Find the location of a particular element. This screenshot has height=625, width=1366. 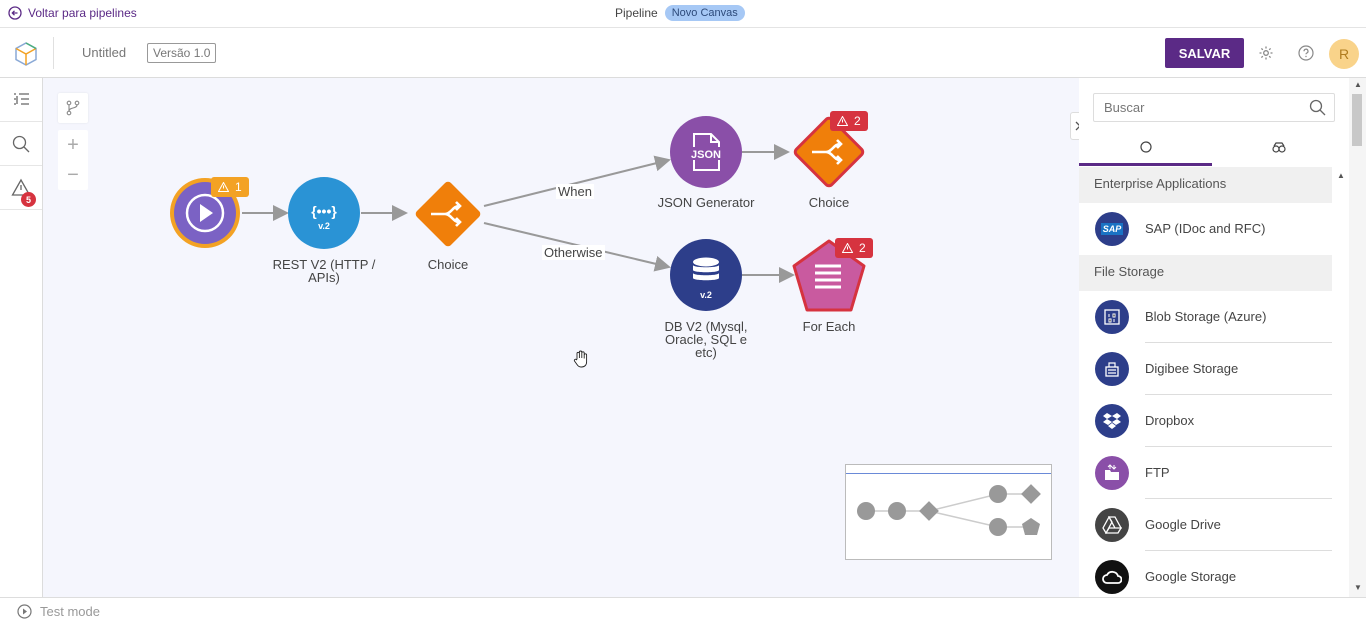

back-link-label: Voltar para pipelines is located at coordinates (82, 13).